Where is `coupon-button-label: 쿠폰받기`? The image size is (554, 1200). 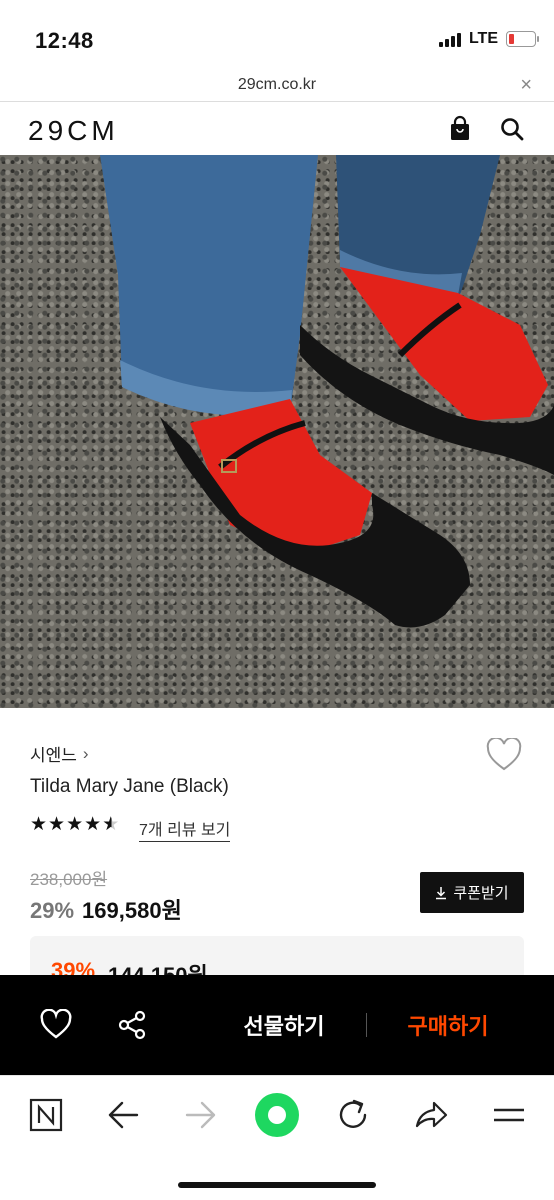 coupon-button-label: 쿠폰받기 is located at coordinates (480, 892).